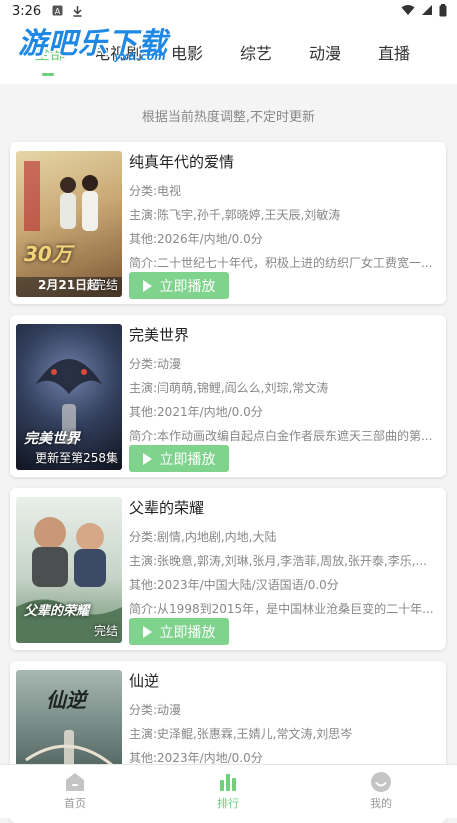 This screenshot has height=823, width=457. I want to click on status-badge: 更新至第258集, so click(76, 458).